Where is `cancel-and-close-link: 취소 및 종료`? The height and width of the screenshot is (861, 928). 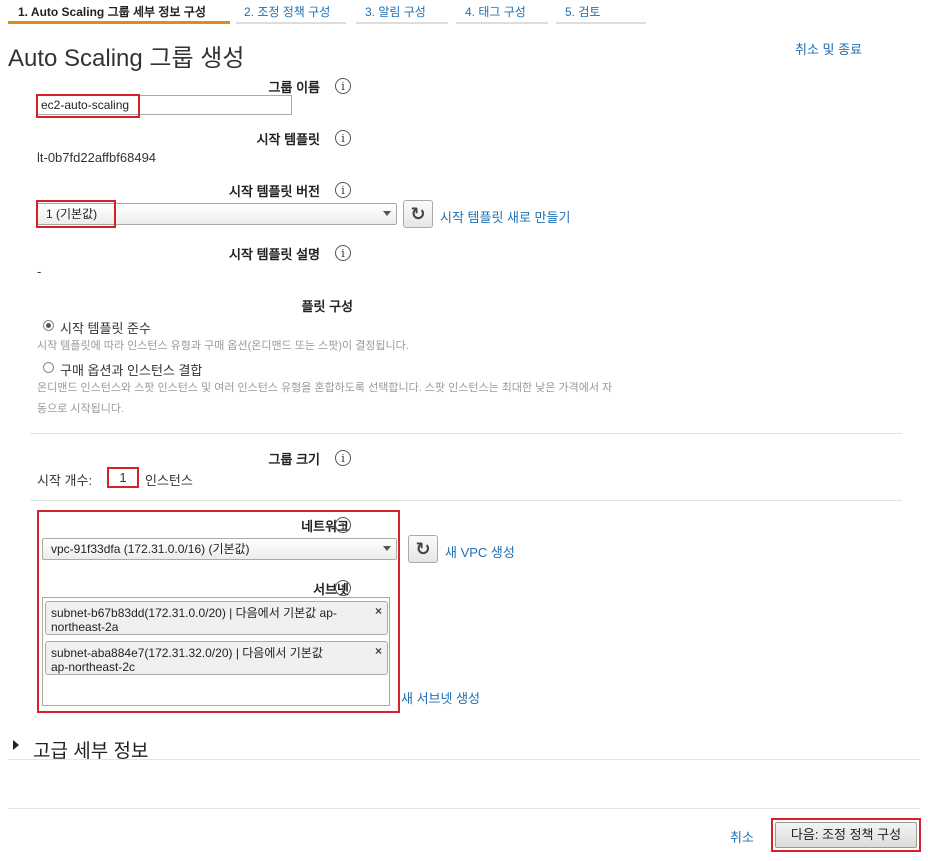
cancel-and-close-link: 취소 및 종료 is located at coordinates (828, 48).